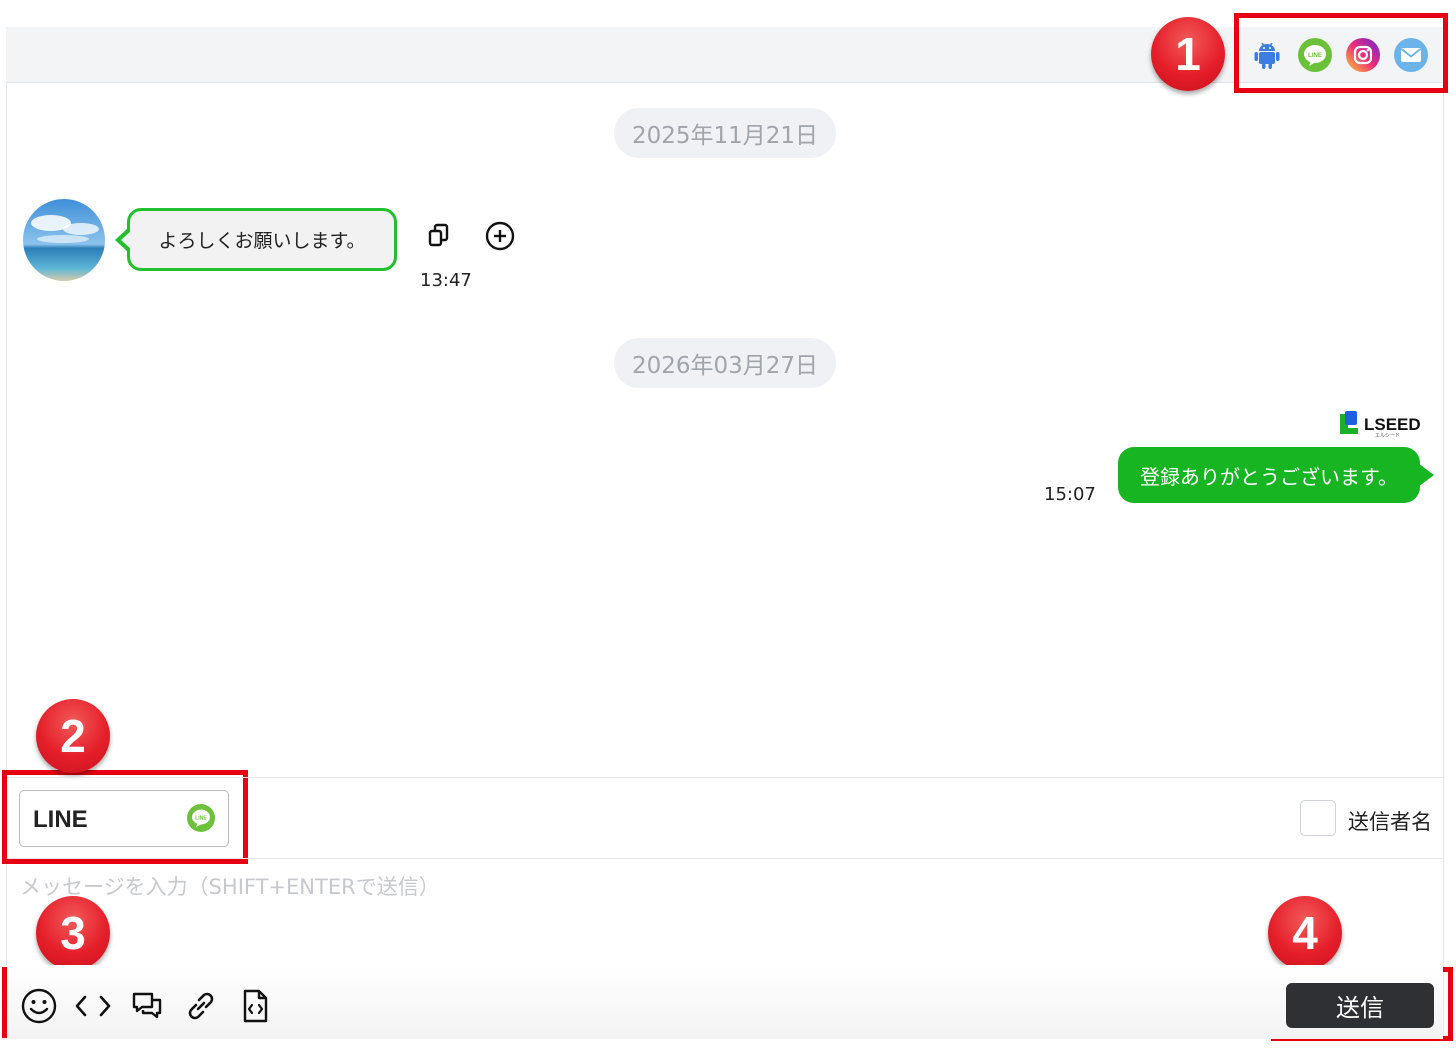  I want to click on annotation-marker-4: 4, so click(1305, 933).